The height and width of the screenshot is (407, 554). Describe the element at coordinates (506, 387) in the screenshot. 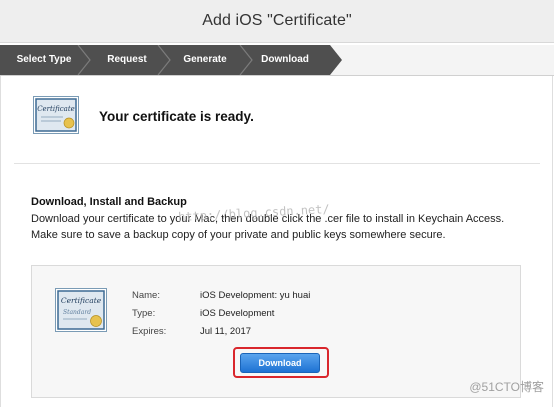

I see `corner-watermark: @51CTO博客` at that location.